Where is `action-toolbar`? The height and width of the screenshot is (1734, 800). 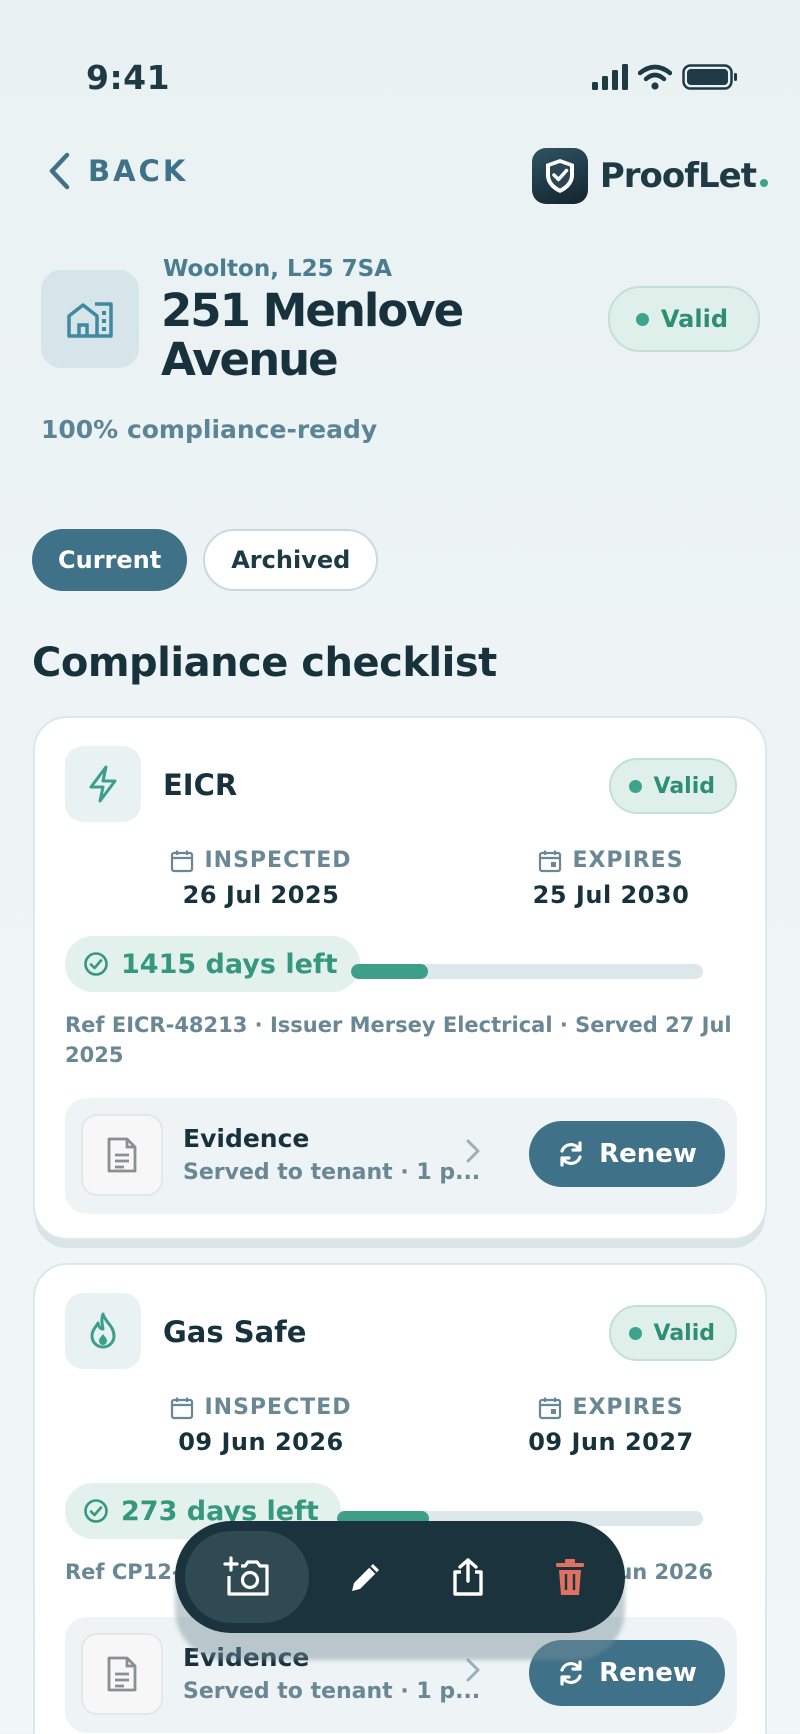 action-toolbar is located at coordinates (400, 1577).